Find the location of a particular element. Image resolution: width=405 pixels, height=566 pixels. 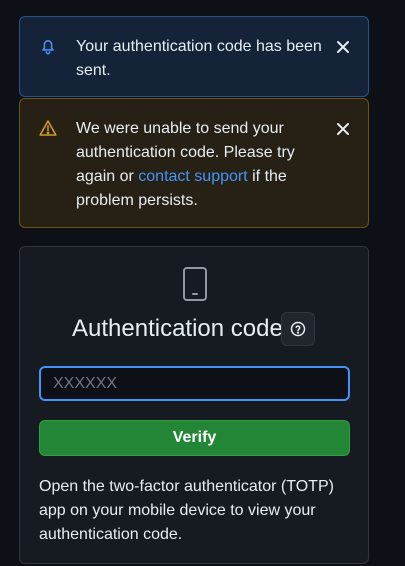

authentication-code-input is located at coordinates (194, 383).